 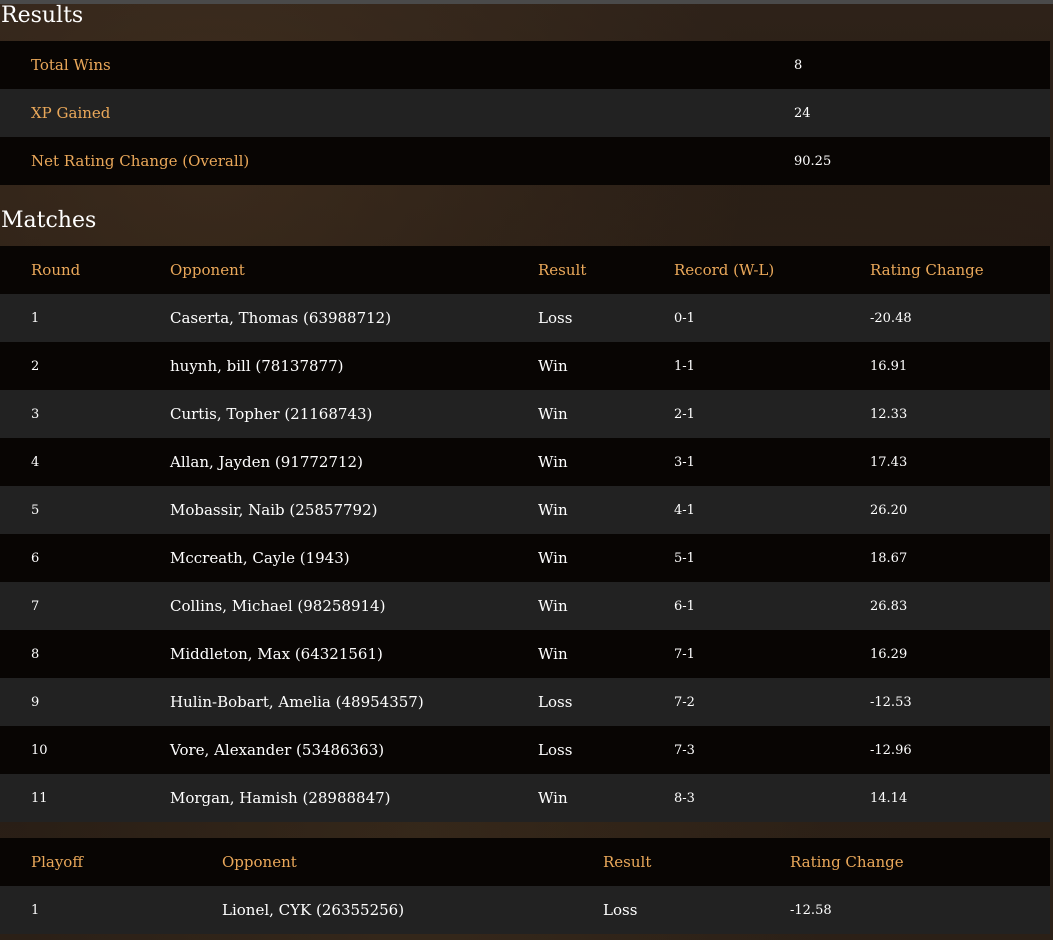 What do you see at coordinates (889, 558) in the screenshot?
I see `cell-rating-change: 18.67` at bounding box center [889, 558].